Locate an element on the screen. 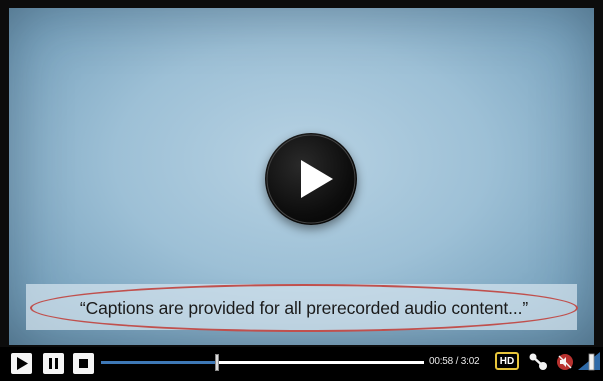  play-icon is located at coordinates (22, 363).